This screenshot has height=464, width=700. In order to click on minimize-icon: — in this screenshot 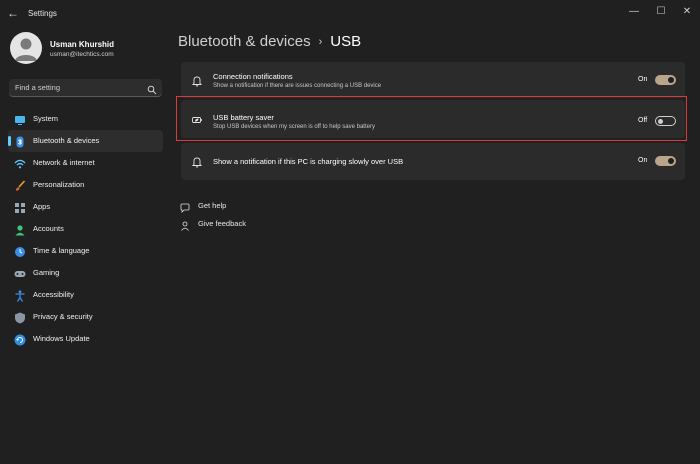, I will do `click(634, 12)`.